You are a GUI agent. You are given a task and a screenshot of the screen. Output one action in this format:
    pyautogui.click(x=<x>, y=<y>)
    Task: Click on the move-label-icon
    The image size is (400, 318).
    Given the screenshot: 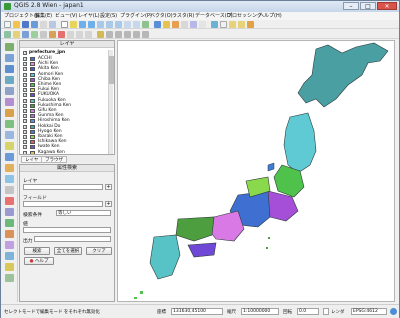 What is the action you would take?
    pyautogui.click(x=127, y=34)
    